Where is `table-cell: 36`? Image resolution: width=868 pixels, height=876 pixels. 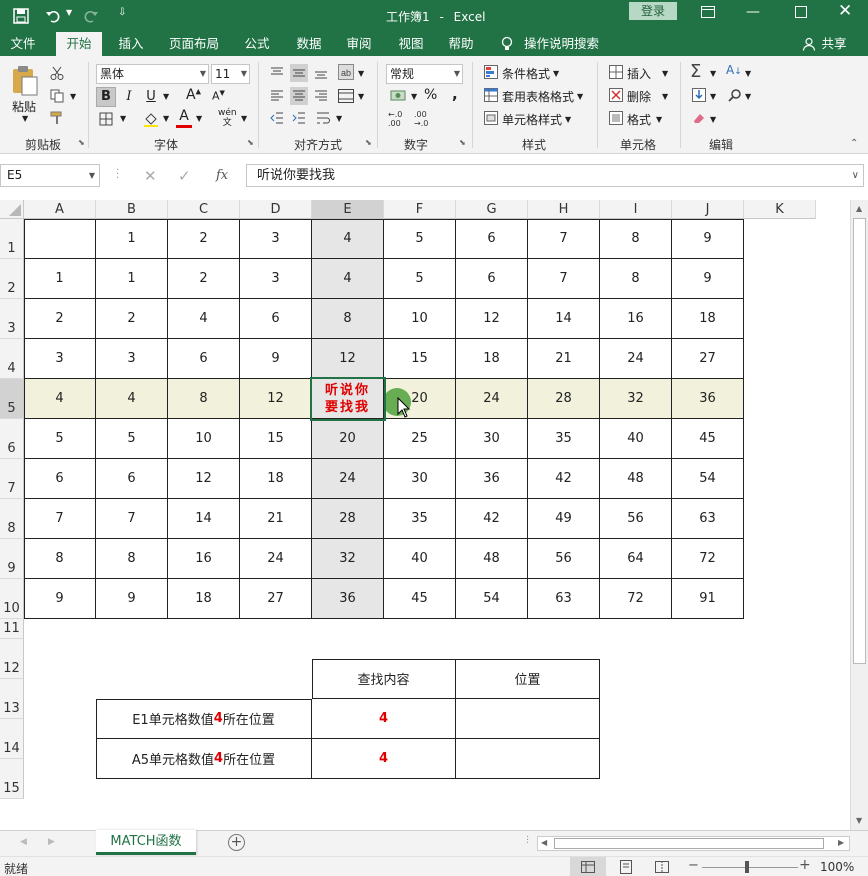 table-cell: 36 is located at coordinates (348, 599).